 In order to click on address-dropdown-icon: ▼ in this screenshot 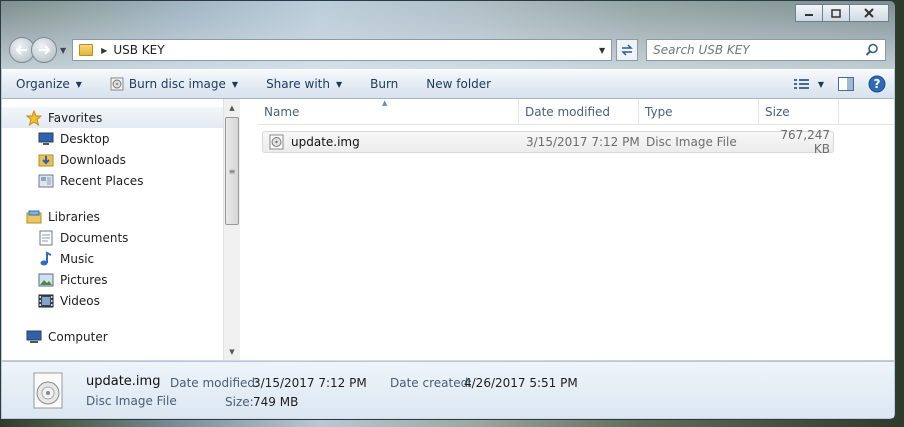, I will do `click(602, 50)`.